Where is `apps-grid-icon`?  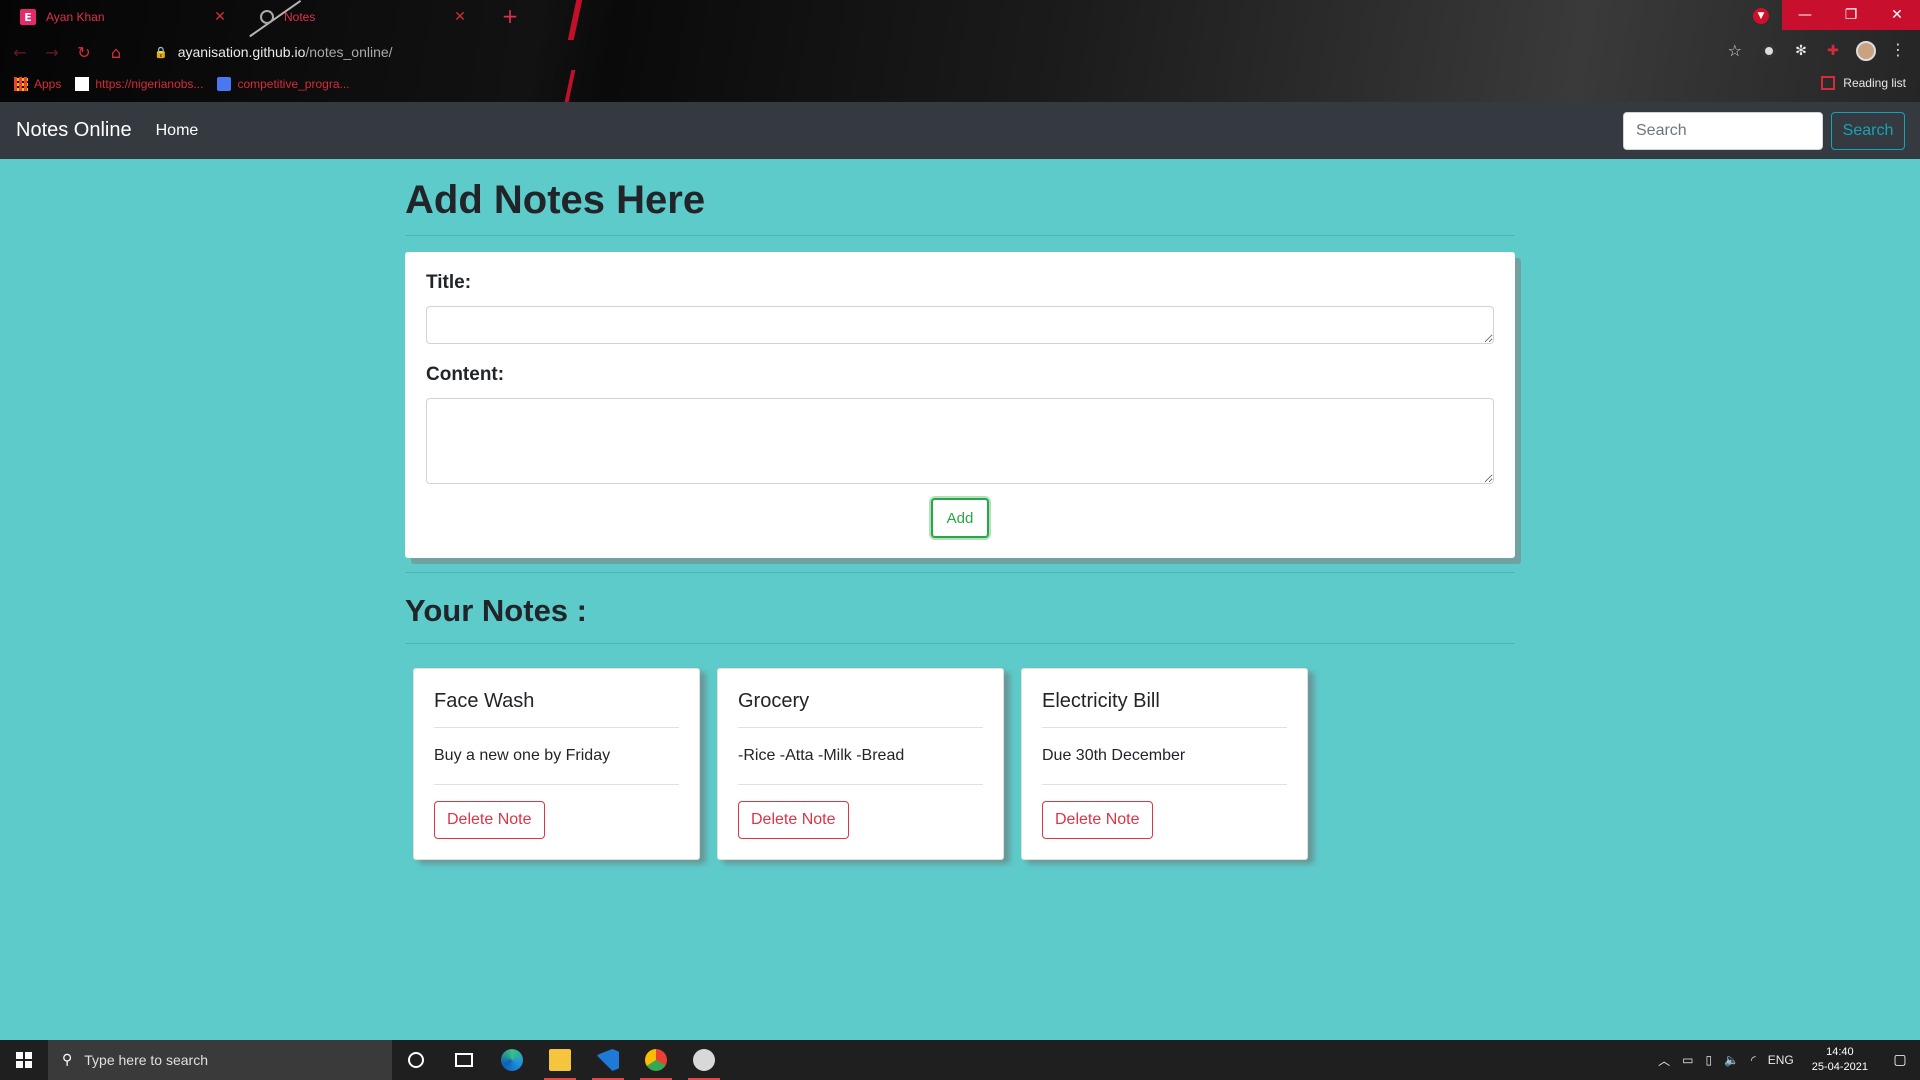
apps-grid-icon is located at coordinates (21, 84).